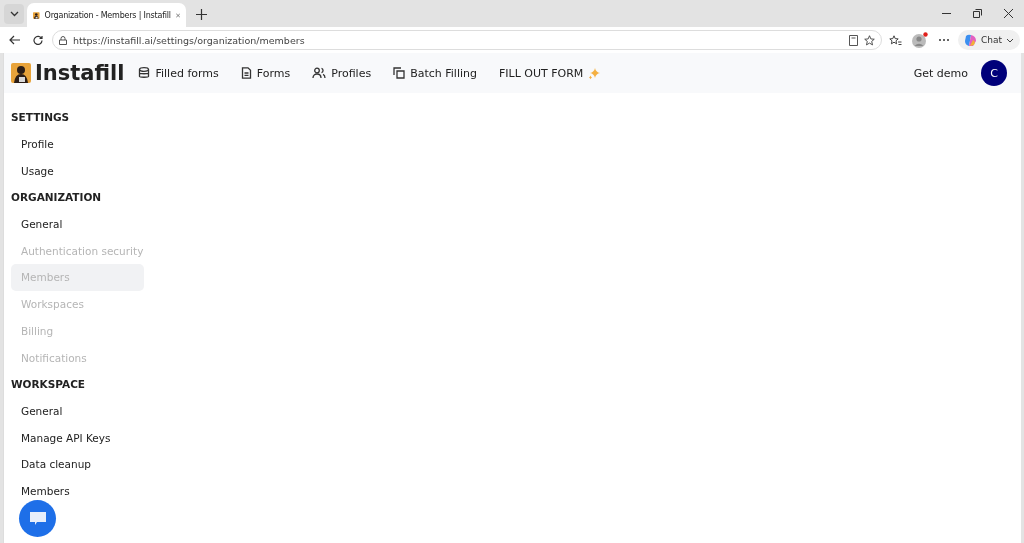  What do you see at coordinates (435, 73) in the screenshot?
I see `nav-link: Batch Filling` at bounding box center [435, 73].